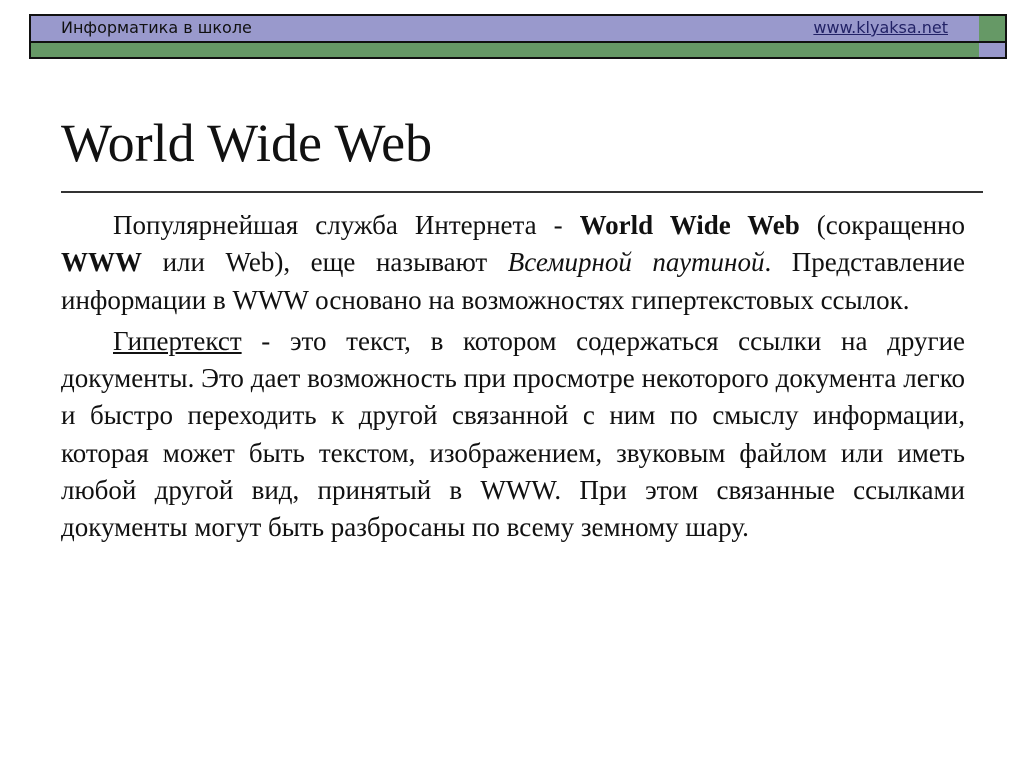 The width and height of the screenshot is (1024, 767). Describe the element at coordinates (156, 27) in the screenshot. I see `header-title: Информатика в школе` at that location.